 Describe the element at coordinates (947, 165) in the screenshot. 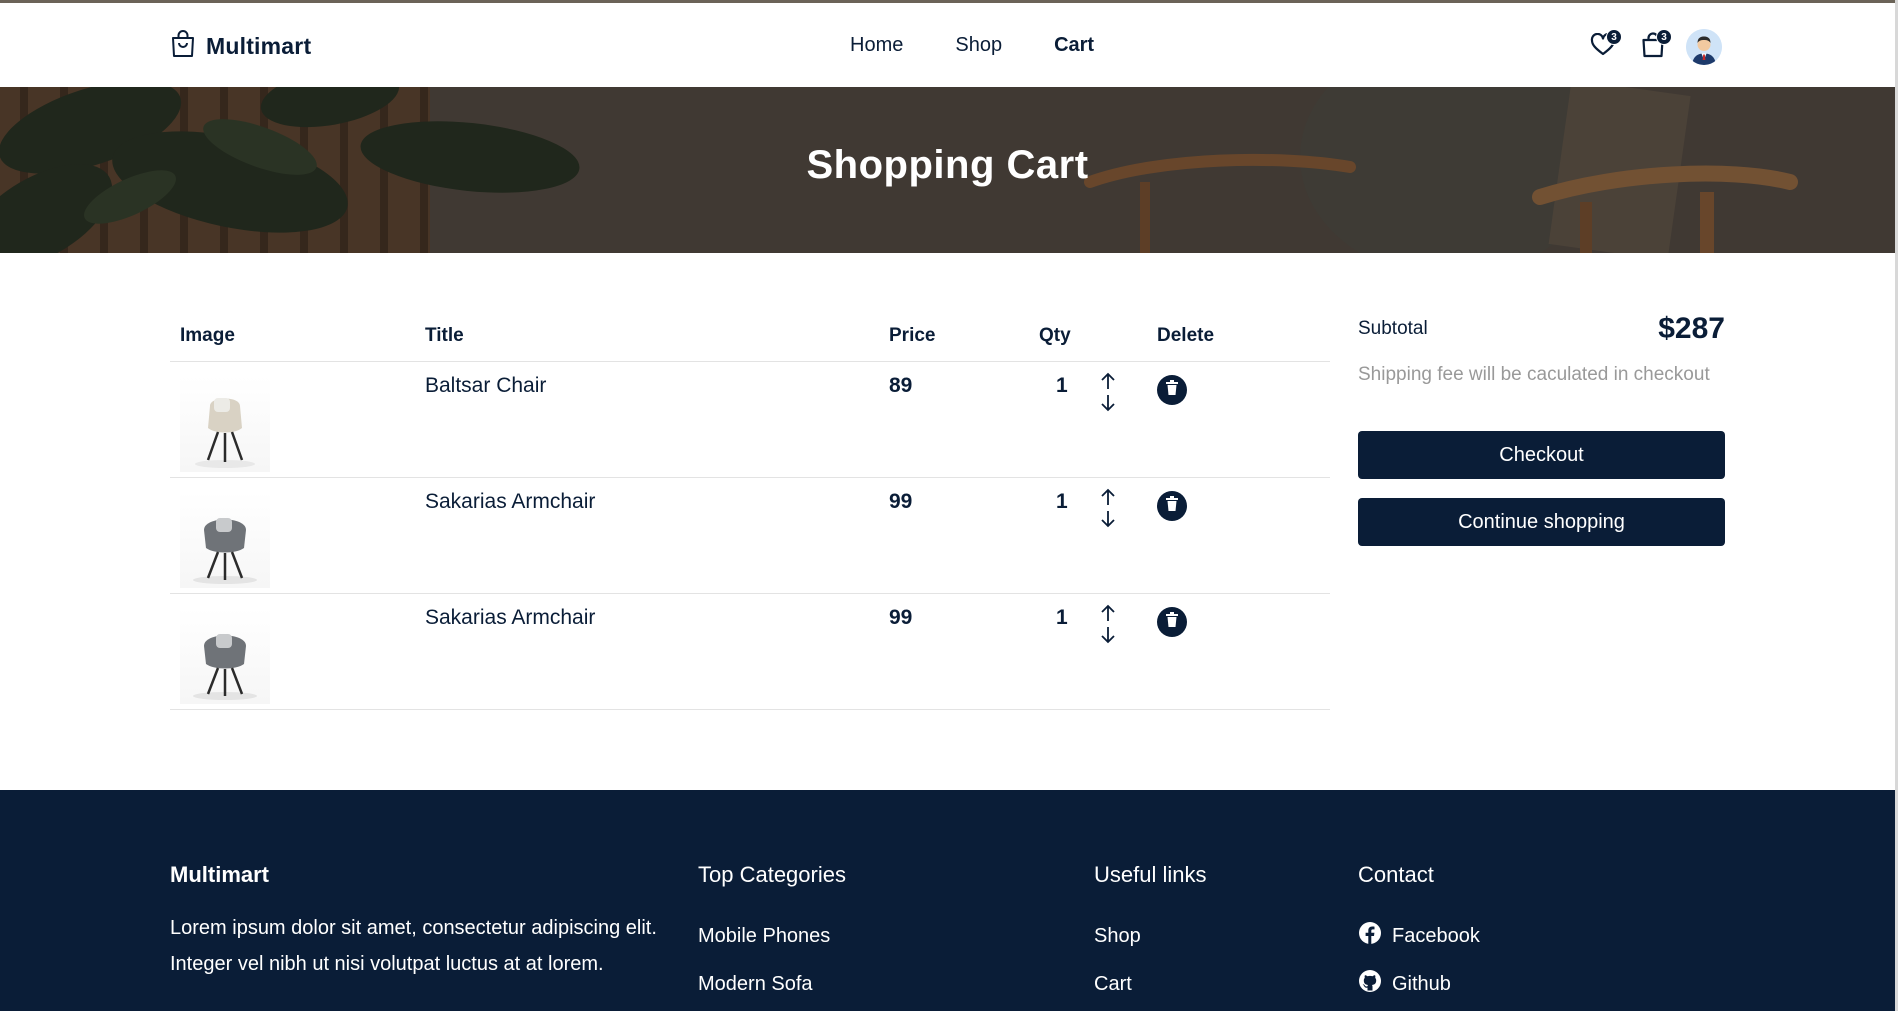

I see `page-title: Shopping Cart` at that location.